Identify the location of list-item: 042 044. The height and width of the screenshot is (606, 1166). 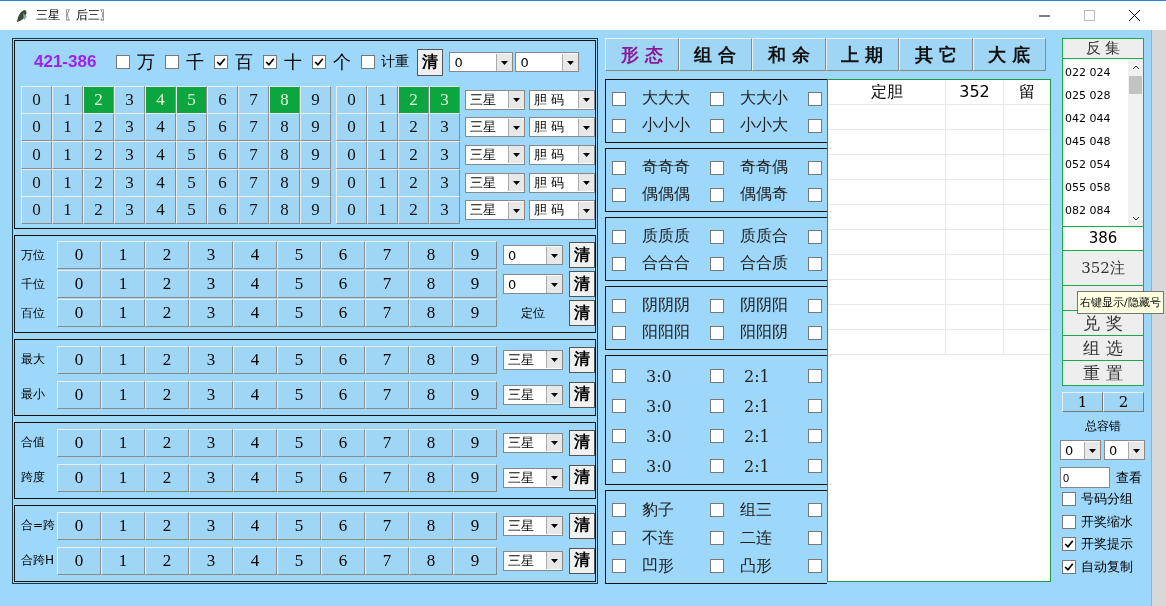
(1096, 118).